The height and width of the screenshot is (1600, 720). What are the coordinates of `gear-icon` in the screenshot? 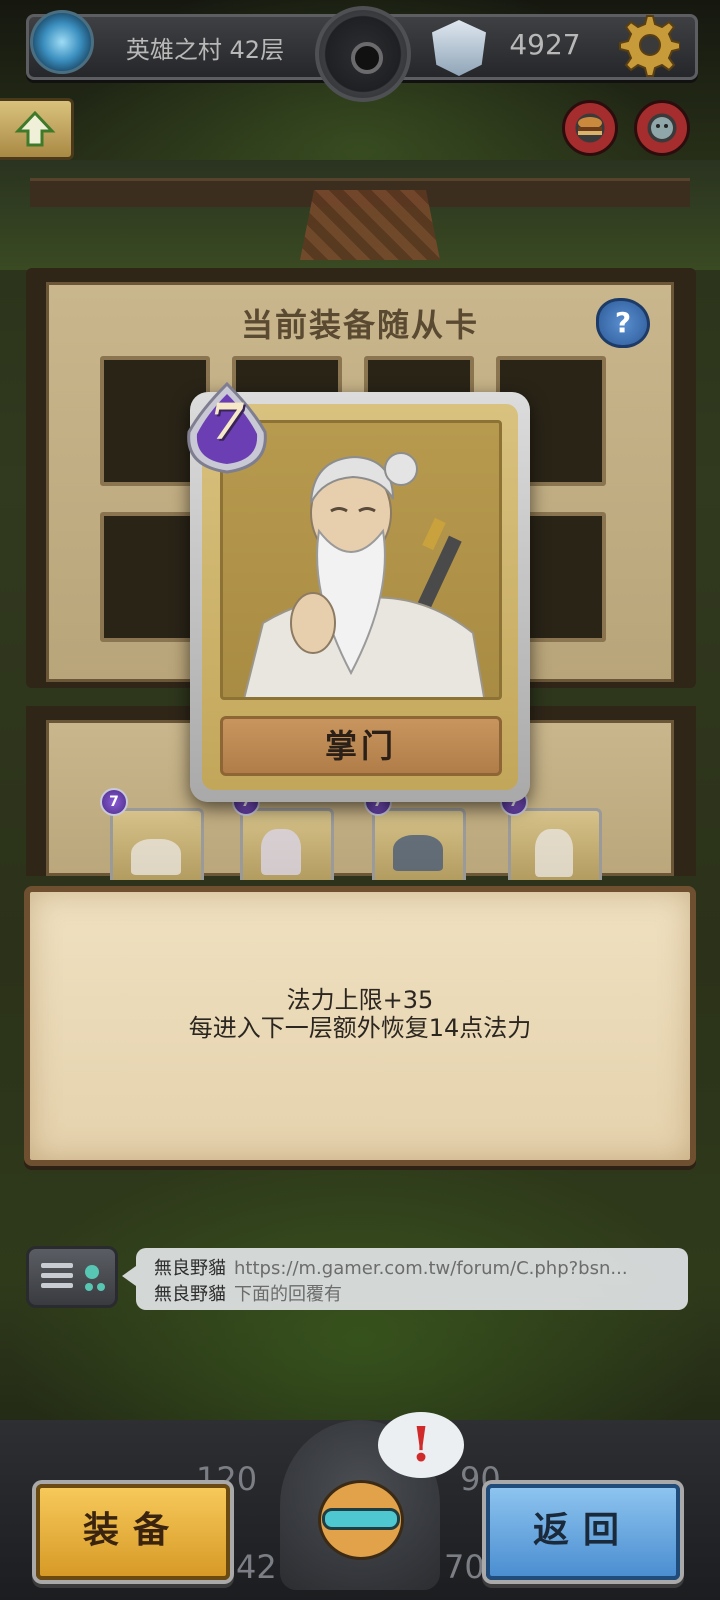 It's located at (647, 45).